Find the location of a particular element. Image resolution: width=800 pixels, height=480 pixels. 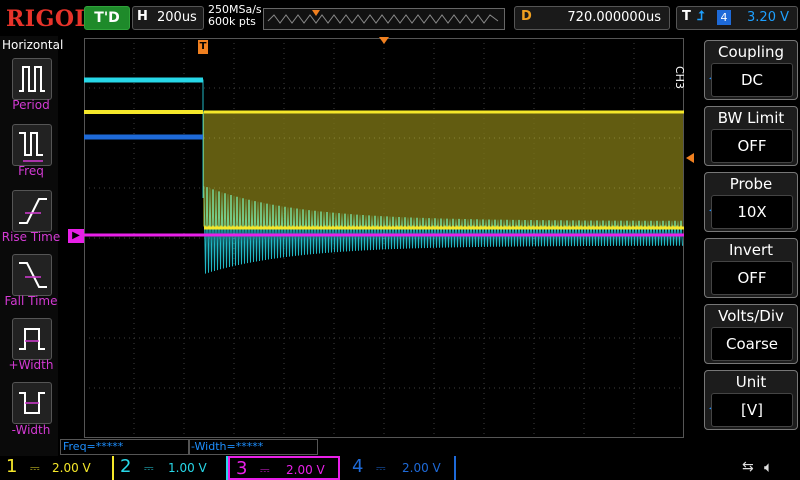

volts-div-title: Volts/Div is located at coordinates (751, 316).